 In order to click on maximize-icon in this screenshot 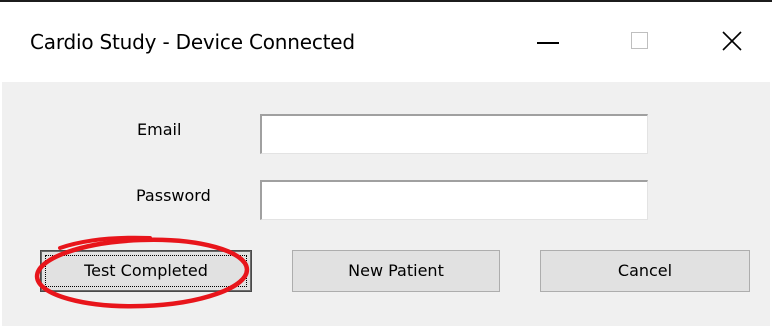, I will do `click(639, 40)`.